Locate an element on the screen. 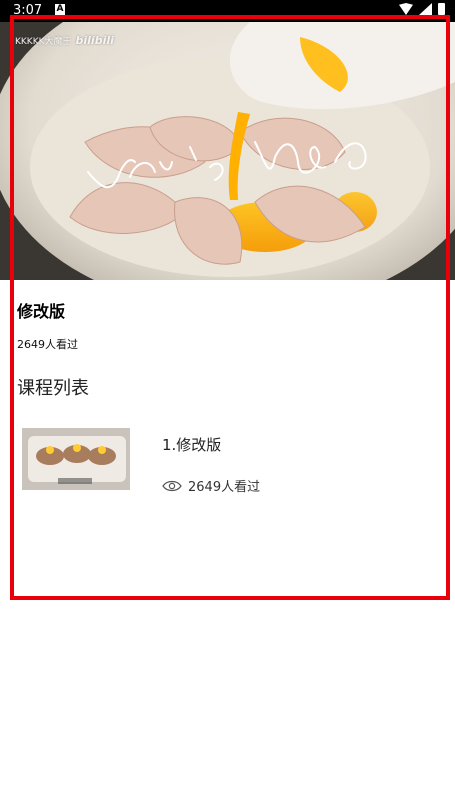  watermark-brand: bilibili is located at coordinates (94, 40).